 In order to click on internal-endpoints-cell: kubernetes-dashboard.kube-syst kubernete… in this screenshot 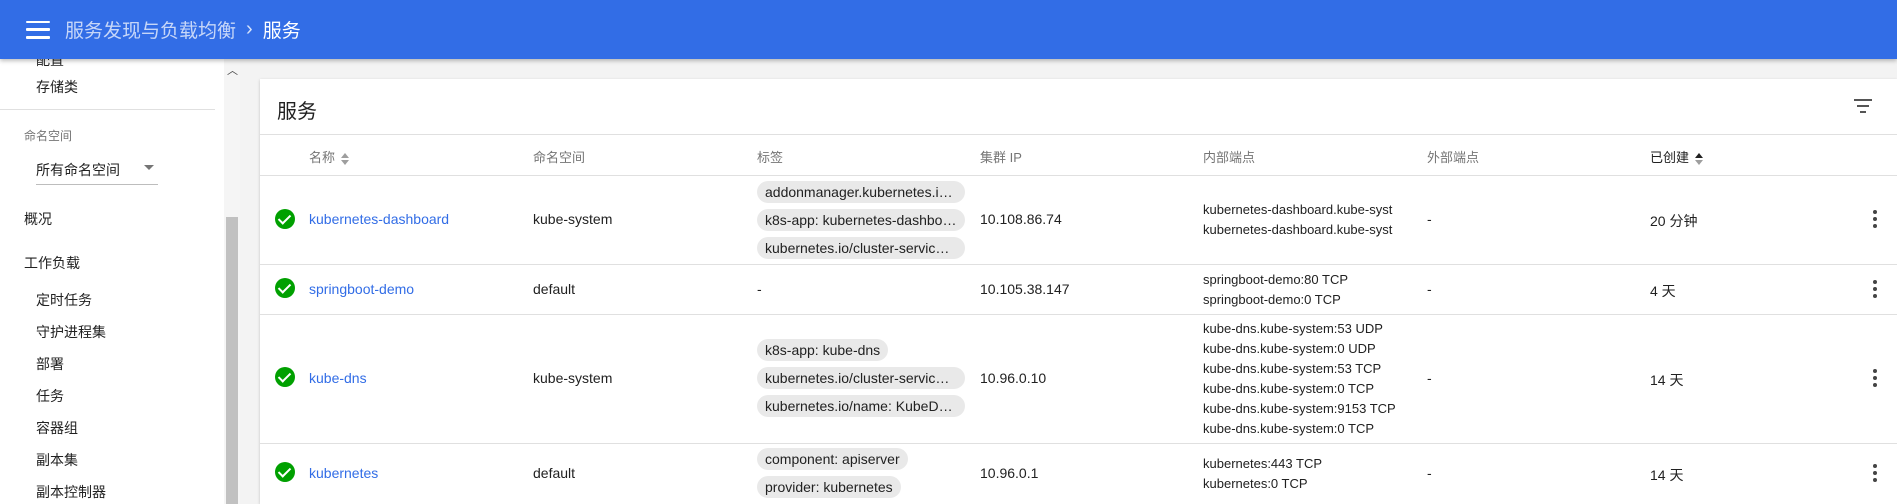, I will do `click(1308, 220)`.